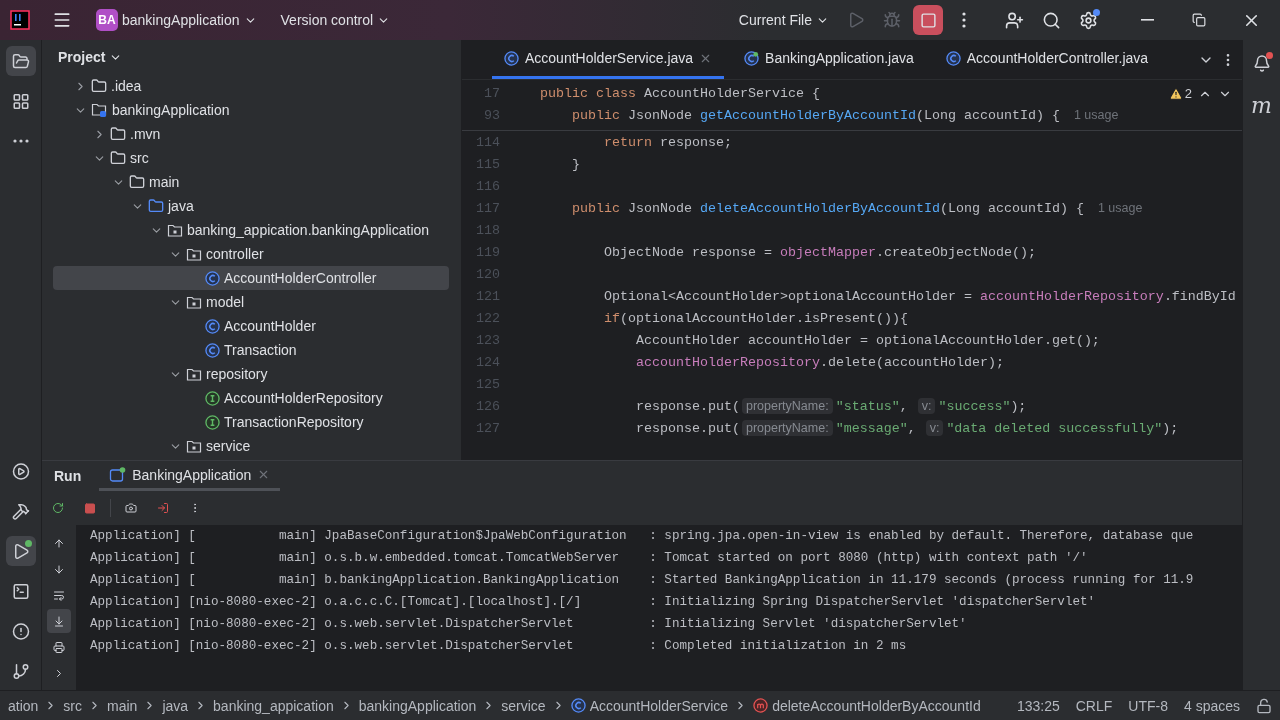 The height and width of the screenshot is (720, 1280). Describe the element at coordinates (523, 705) in the screenshot. I see `breadcrumb: service` at that location.